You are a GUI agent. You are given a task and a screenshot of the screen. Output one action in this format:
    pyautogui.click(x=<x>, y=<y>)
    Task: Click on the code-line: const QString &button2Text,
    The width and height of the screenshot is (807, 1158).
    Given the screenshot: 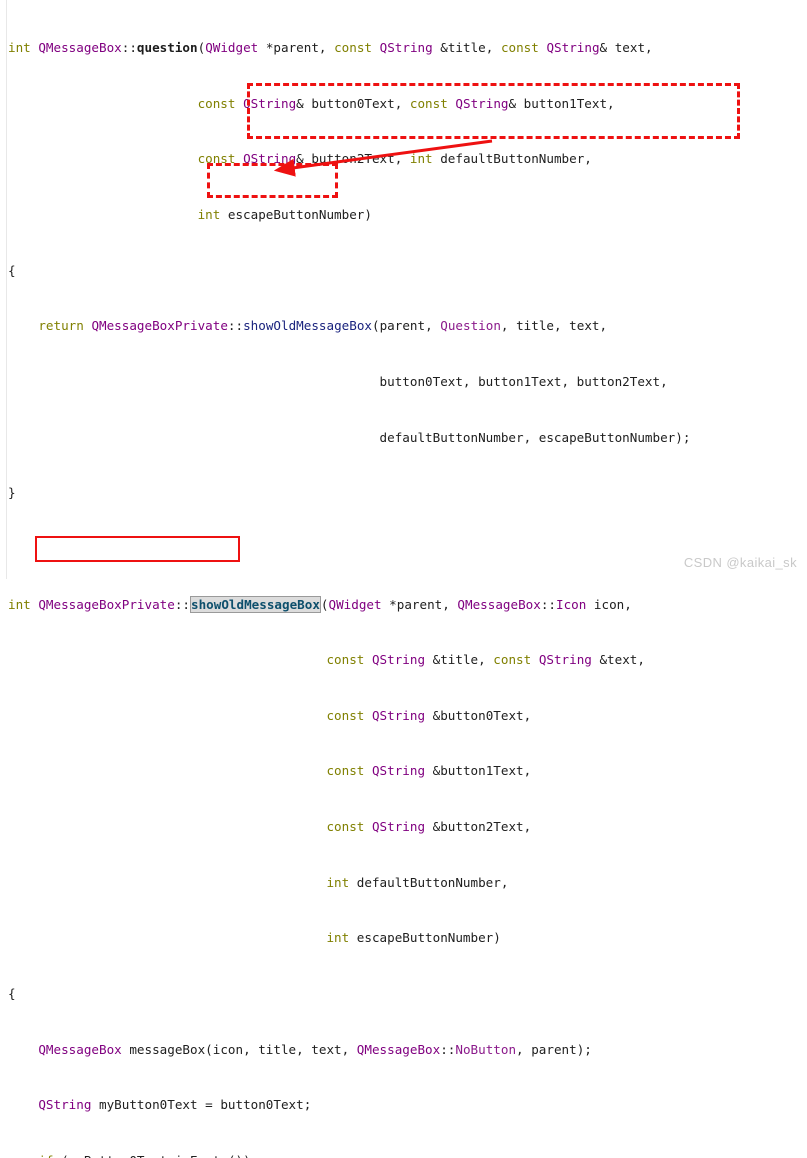 What is the action you would take?
    pyautogui.click(x=405, y=827)
    